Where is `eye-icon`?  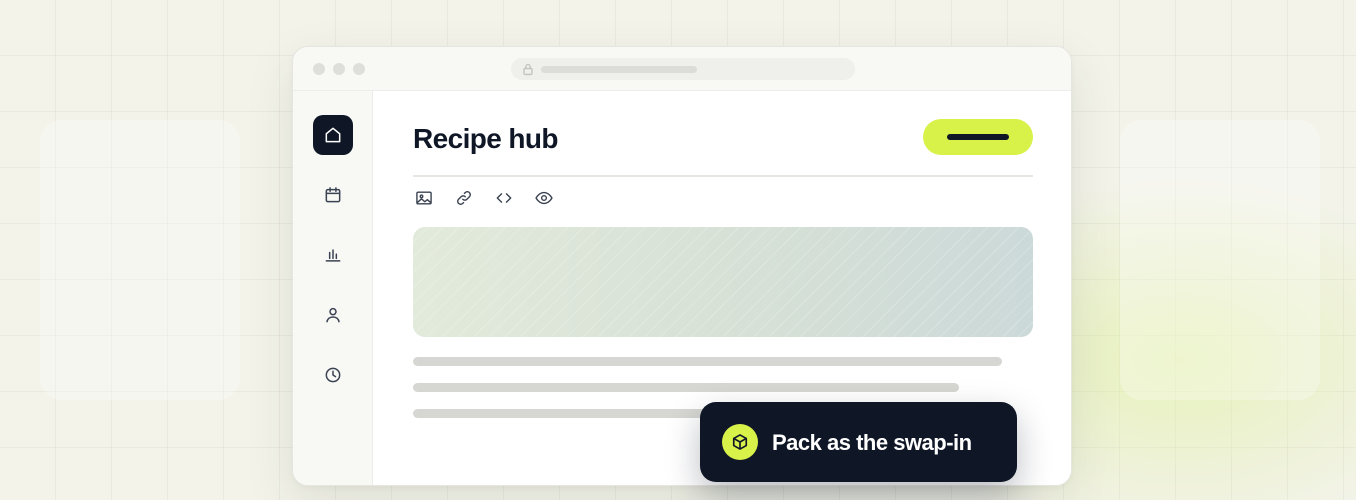
eye-icon is located at coordinates (544, 198).